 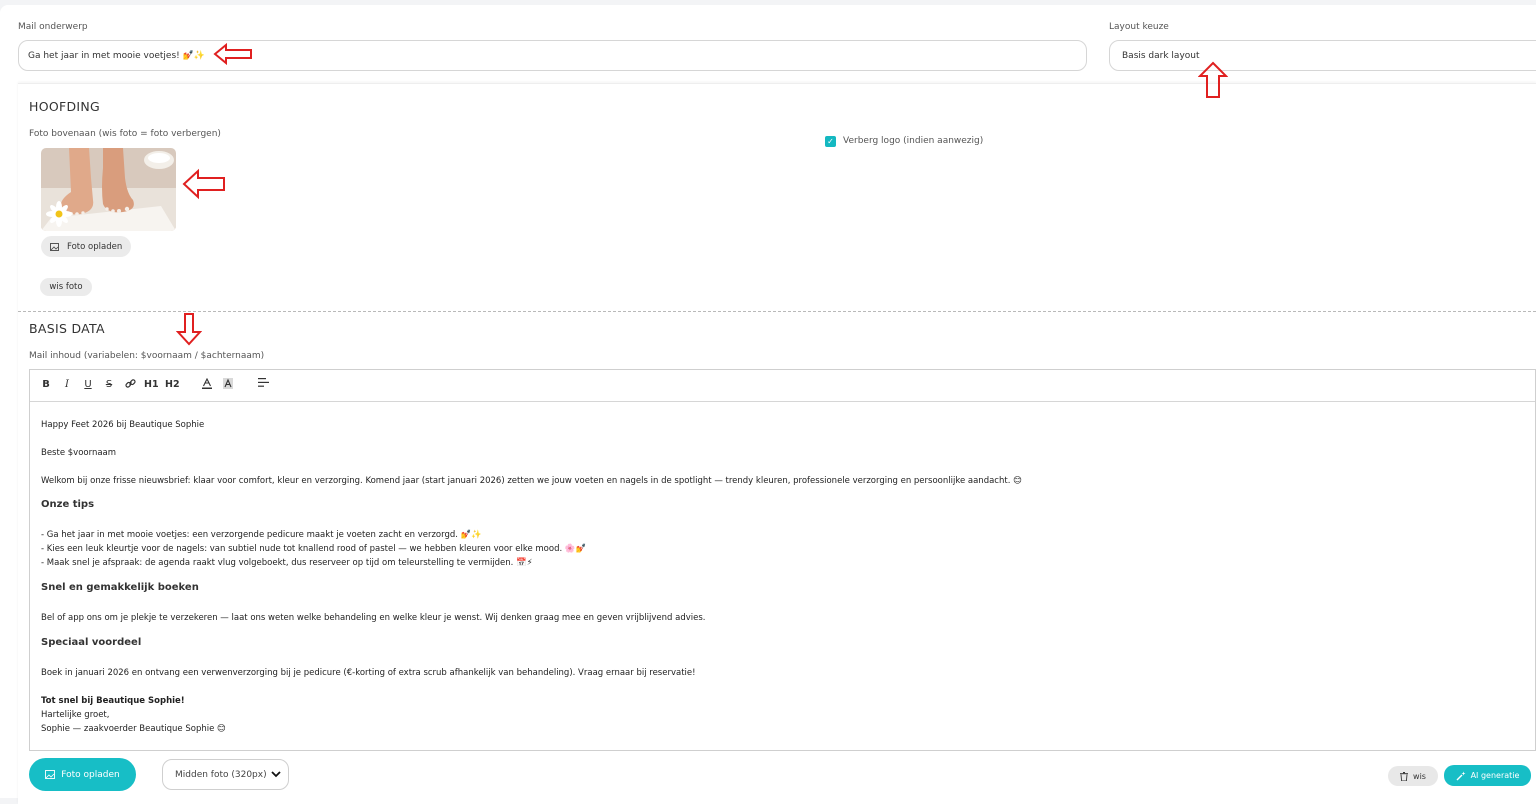 What do you see at coordinates (90, 774) in the screenshot?
I see `footer-upload-photo-label: Foto opladen` at bounding box center [90, 774].